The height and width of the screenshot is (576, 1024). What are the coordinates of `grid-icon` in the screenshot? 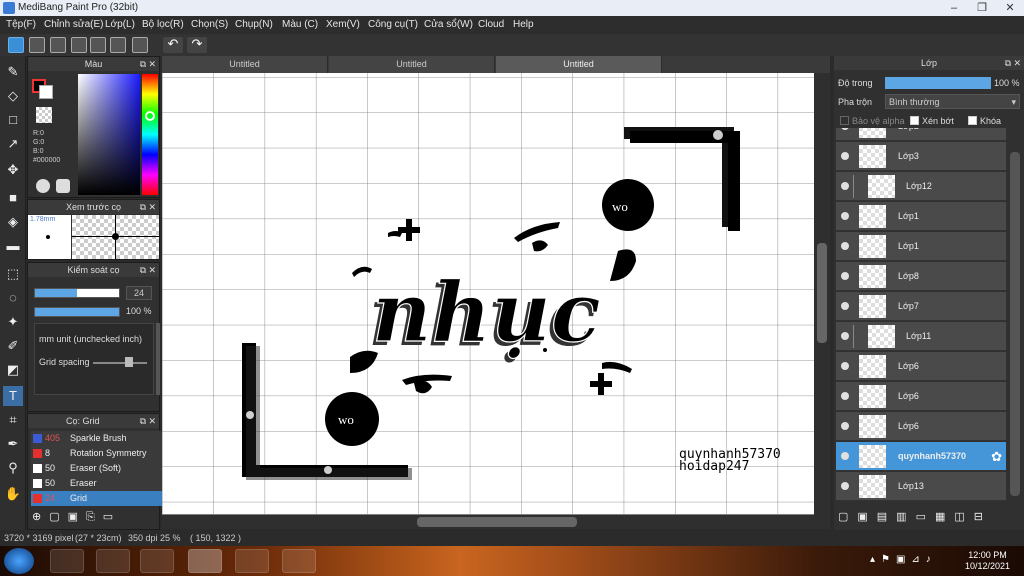 It's located at (140, 45).